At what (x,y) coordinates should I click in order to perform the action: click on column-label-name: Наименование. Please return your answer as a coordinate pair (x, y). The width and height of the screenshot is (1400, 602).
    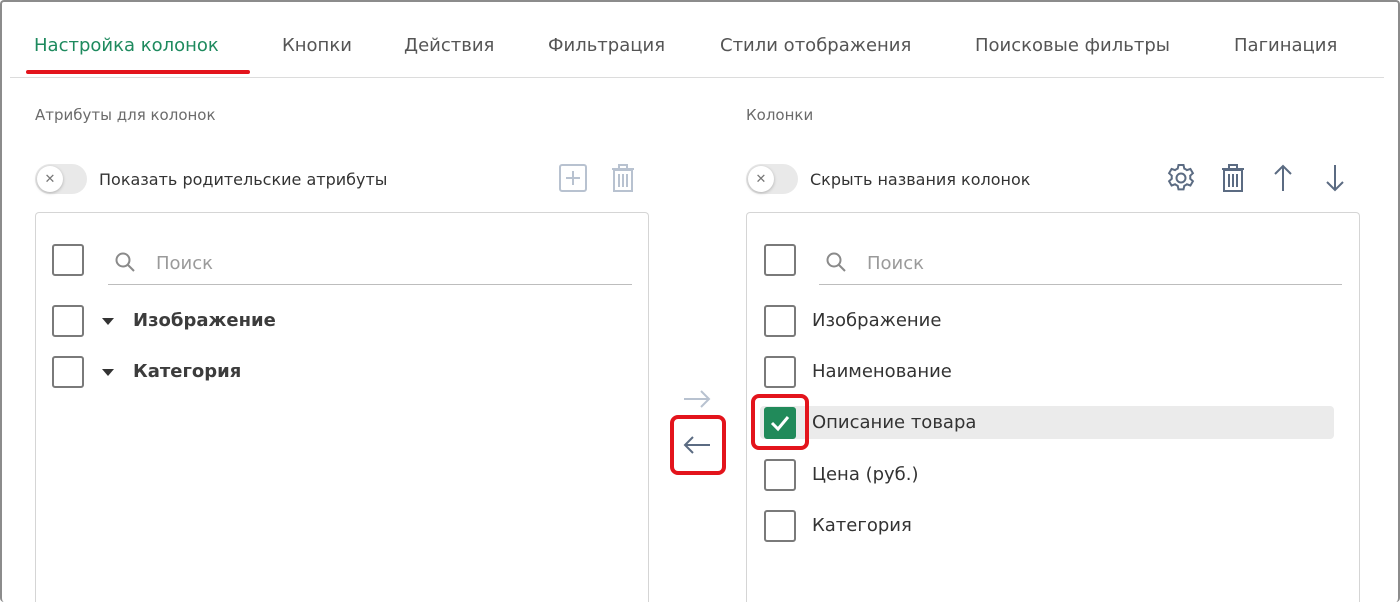
    Looking at the image, I should click on (882, 371).